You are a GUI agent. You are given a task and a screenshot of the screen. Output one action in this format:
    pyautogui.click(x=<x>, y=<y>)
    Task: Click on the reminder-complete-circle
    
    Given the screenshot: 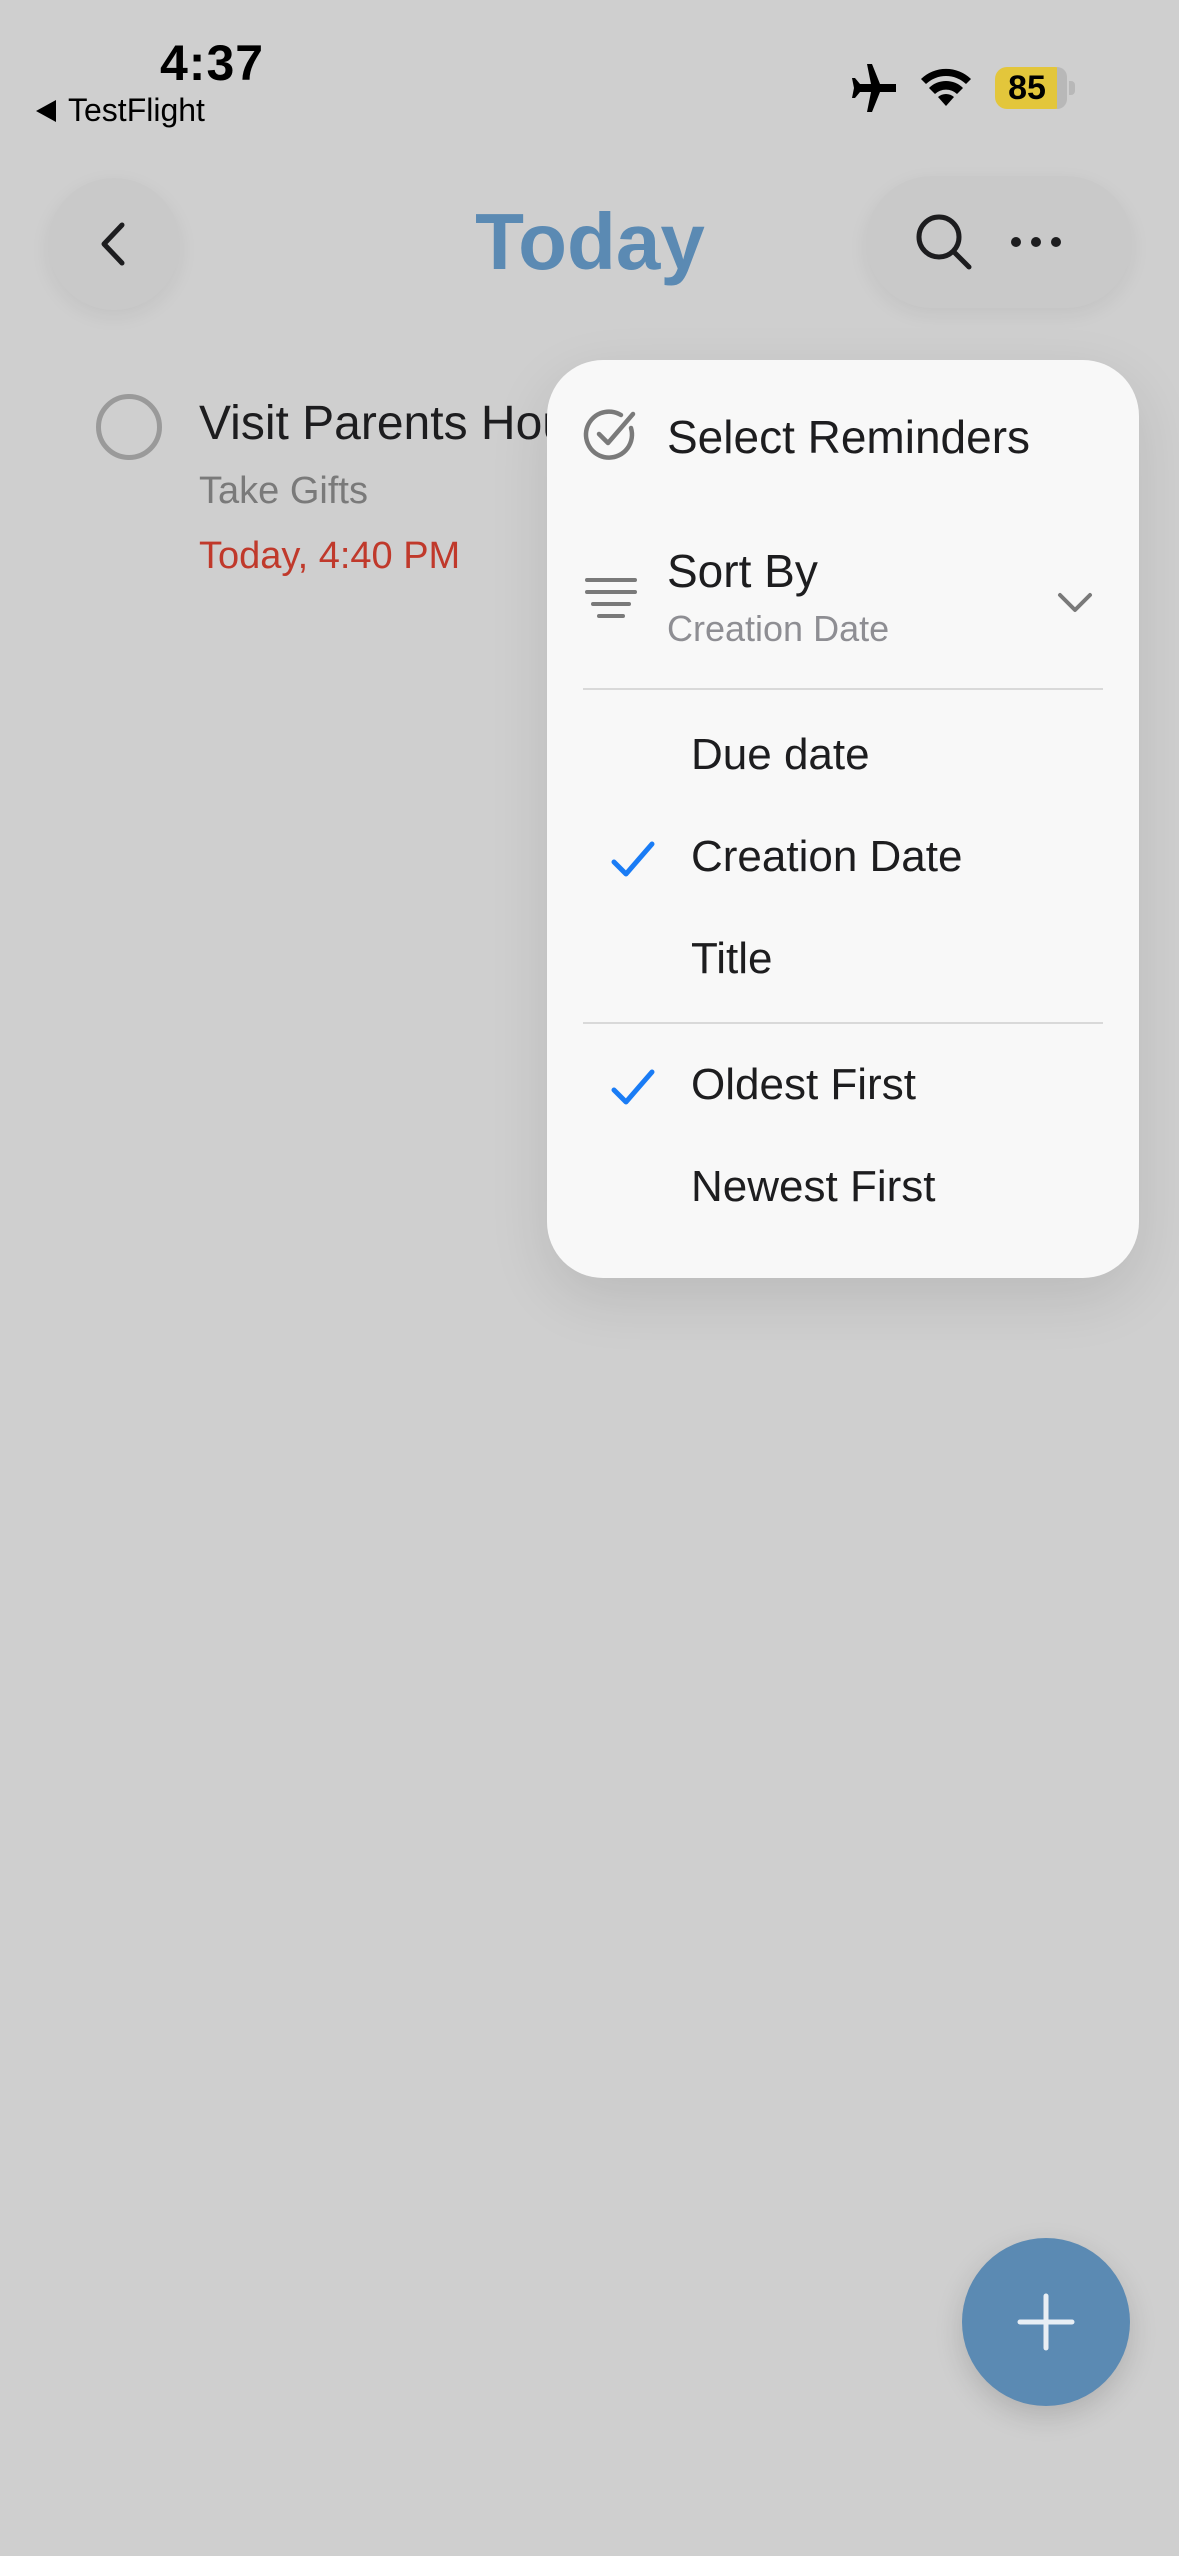 What is the action you would take?
    pyautogui.click(x=129, y=427)
    